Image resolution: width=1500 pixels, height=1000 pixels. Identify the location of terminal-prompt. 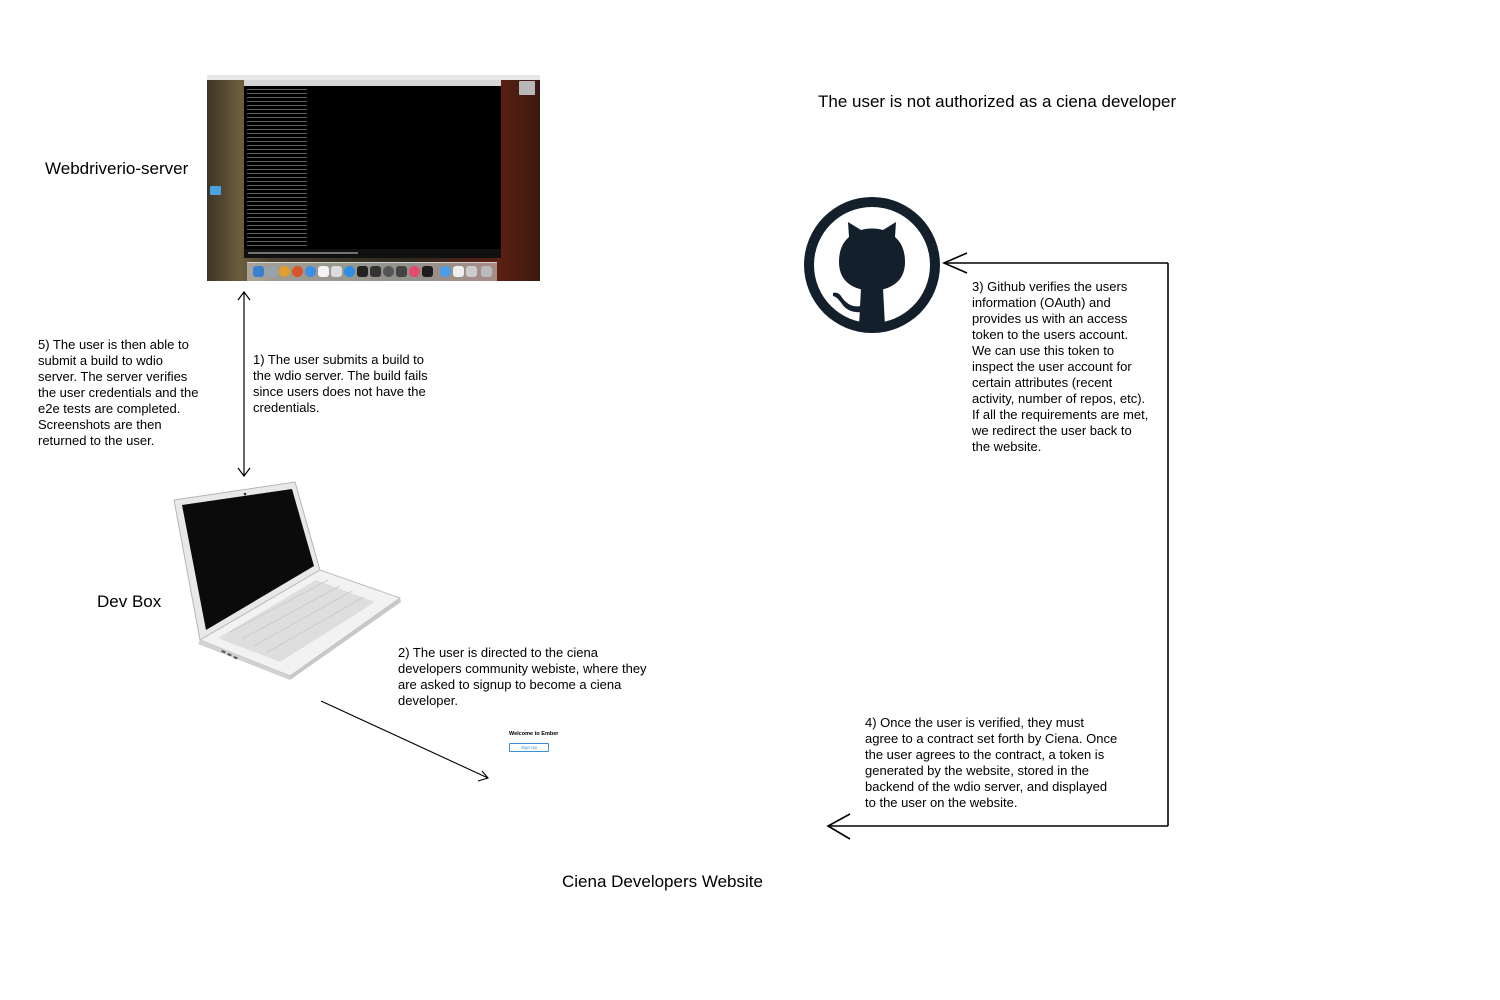
(372, 253).